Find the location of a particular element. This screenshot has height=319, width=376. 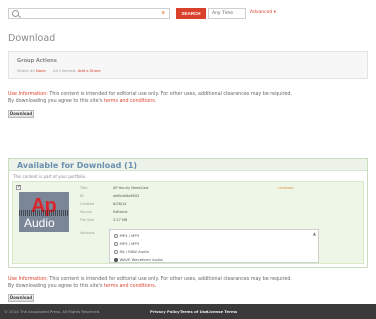

logo-audio-text: Audio is located at coordinates (39, 223).